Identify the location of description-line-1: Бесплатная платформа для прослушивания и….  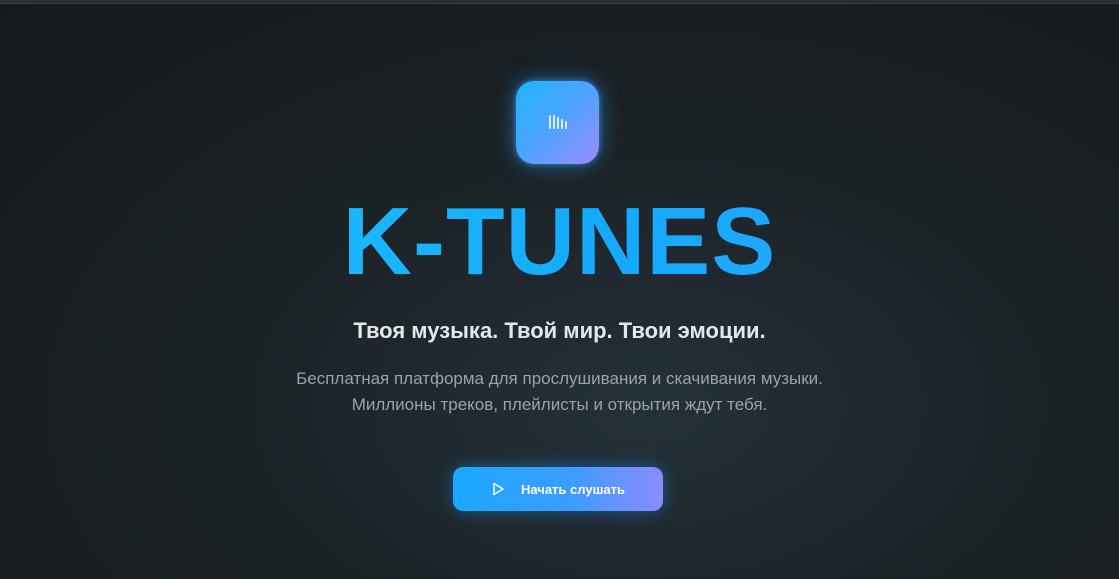
(559, 378).